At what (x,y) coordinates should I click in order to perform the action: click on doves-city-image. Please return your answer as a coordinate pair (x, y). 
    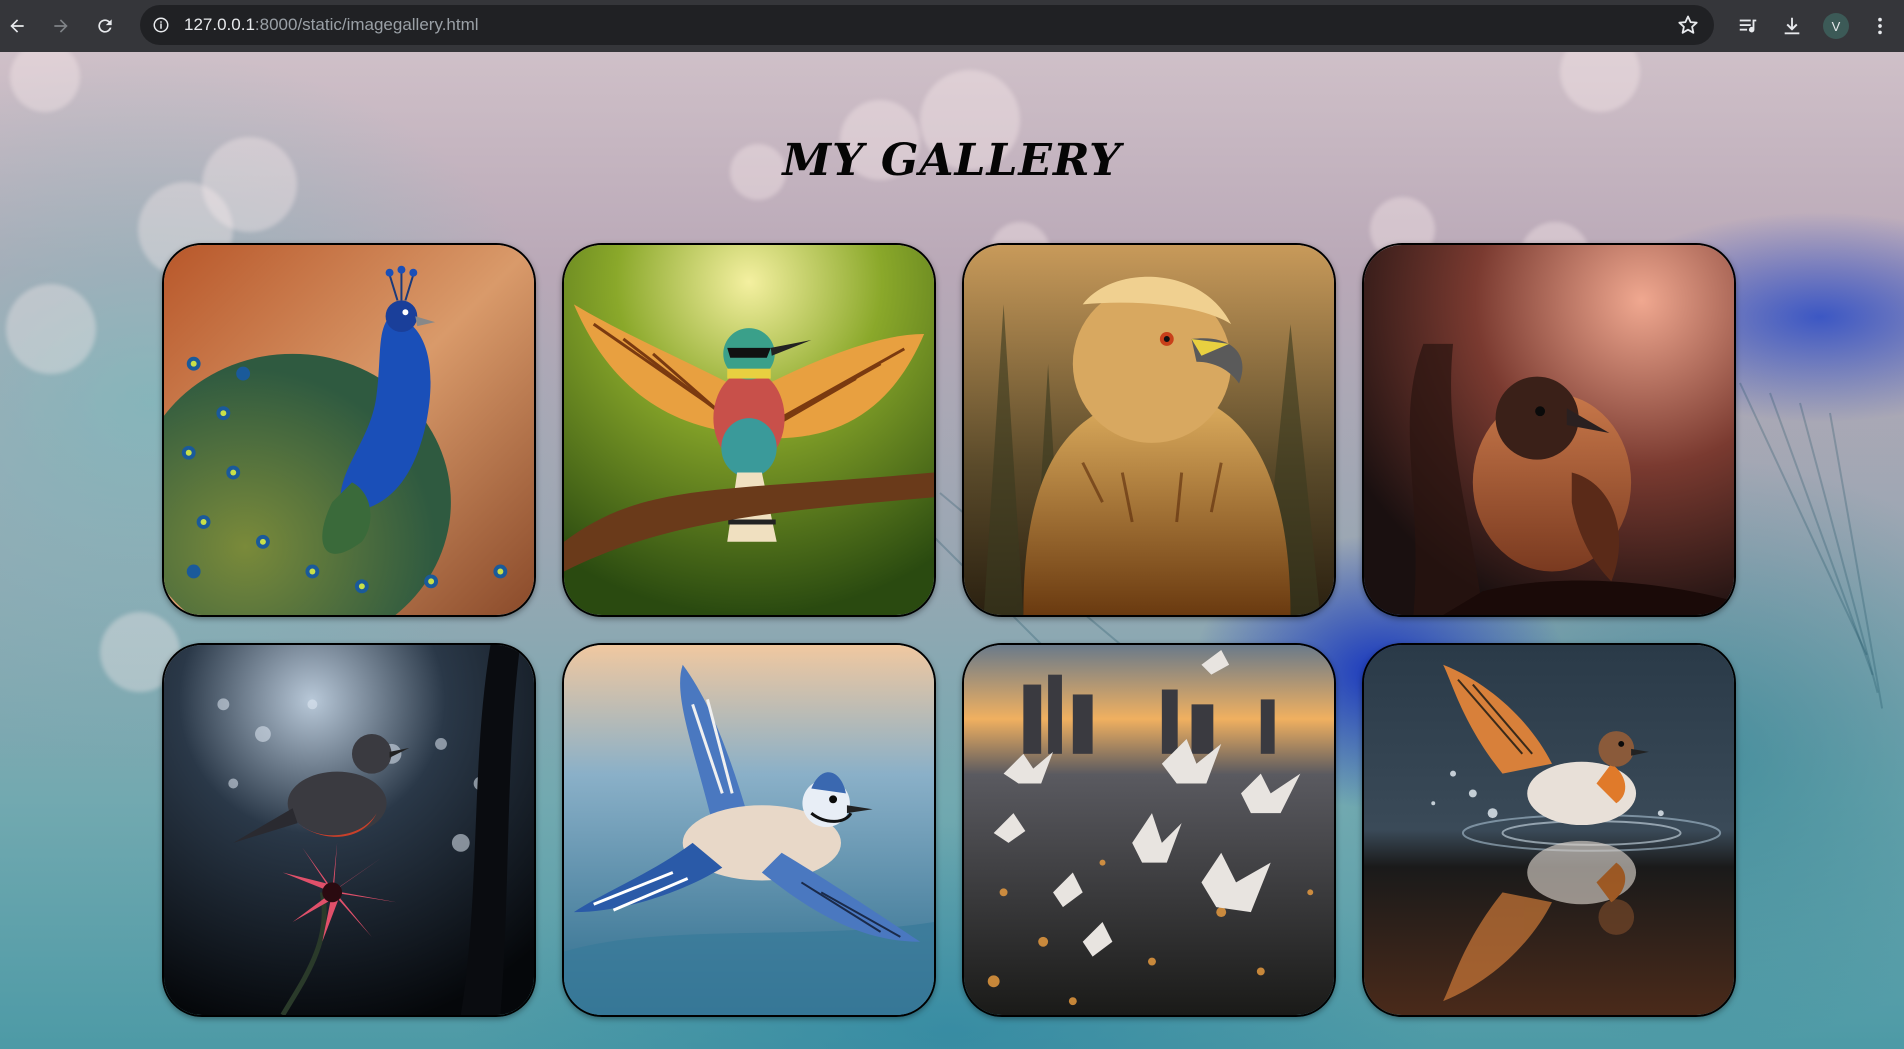
    Looking at the image, I should click on (1149, 830).